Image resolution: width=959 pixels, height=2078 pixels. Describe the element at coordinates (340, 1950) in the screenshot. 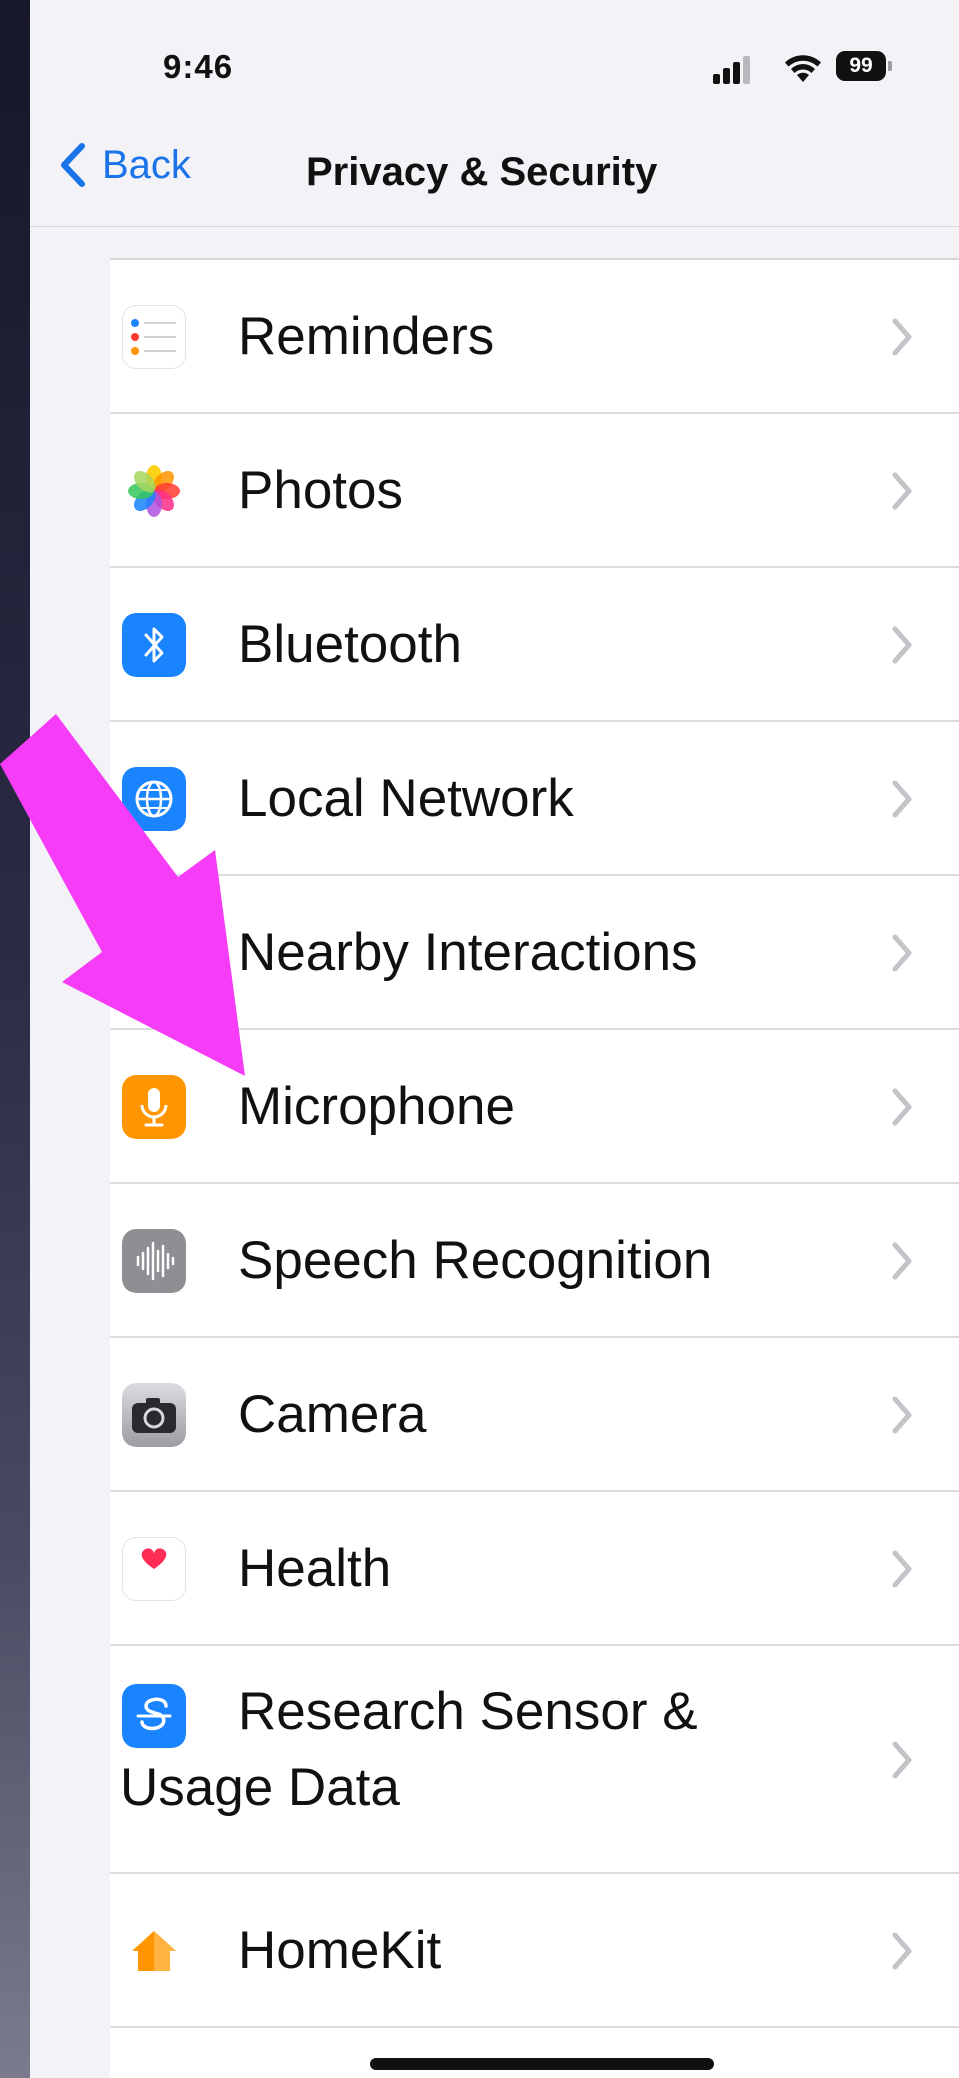

I see `list-item-label: HomeKit` at that location.